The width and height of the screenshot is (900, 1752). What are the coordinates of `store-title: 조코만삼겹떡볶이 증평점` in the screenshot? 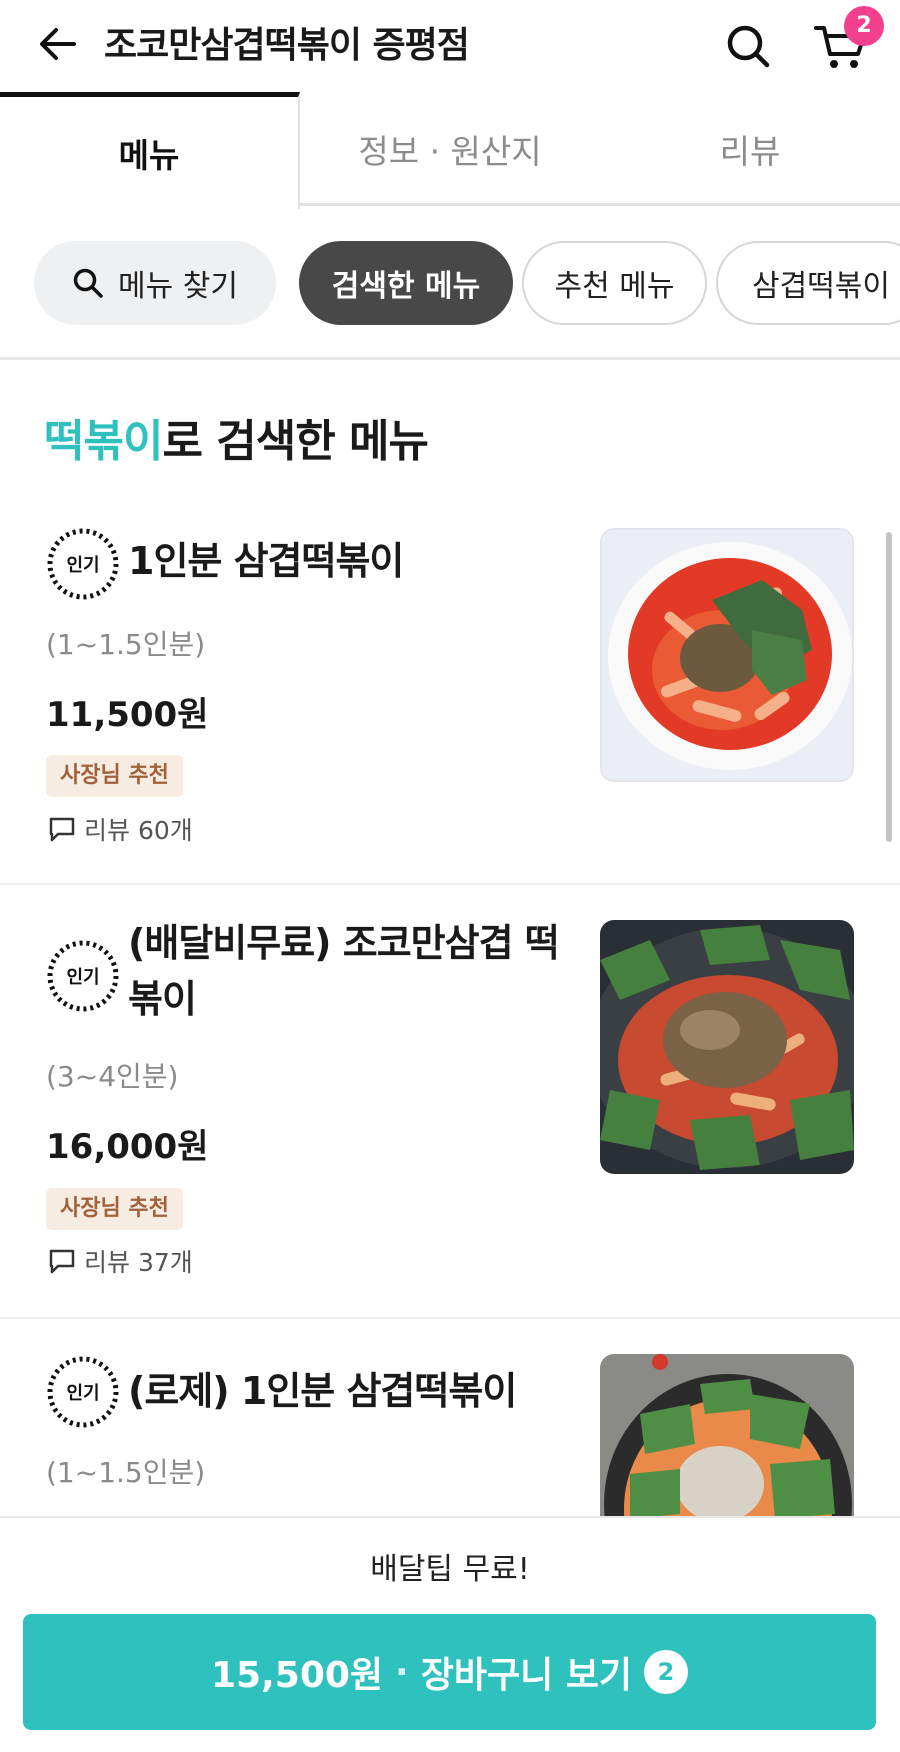 It's located at (287, 45).